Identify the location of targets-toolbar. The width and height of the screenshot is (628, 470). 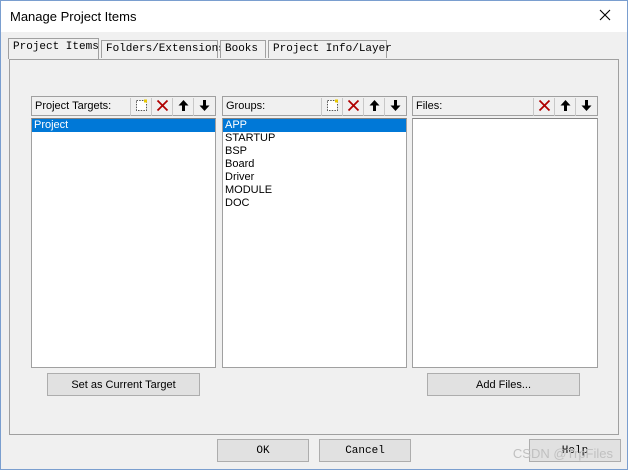
(172, 107).